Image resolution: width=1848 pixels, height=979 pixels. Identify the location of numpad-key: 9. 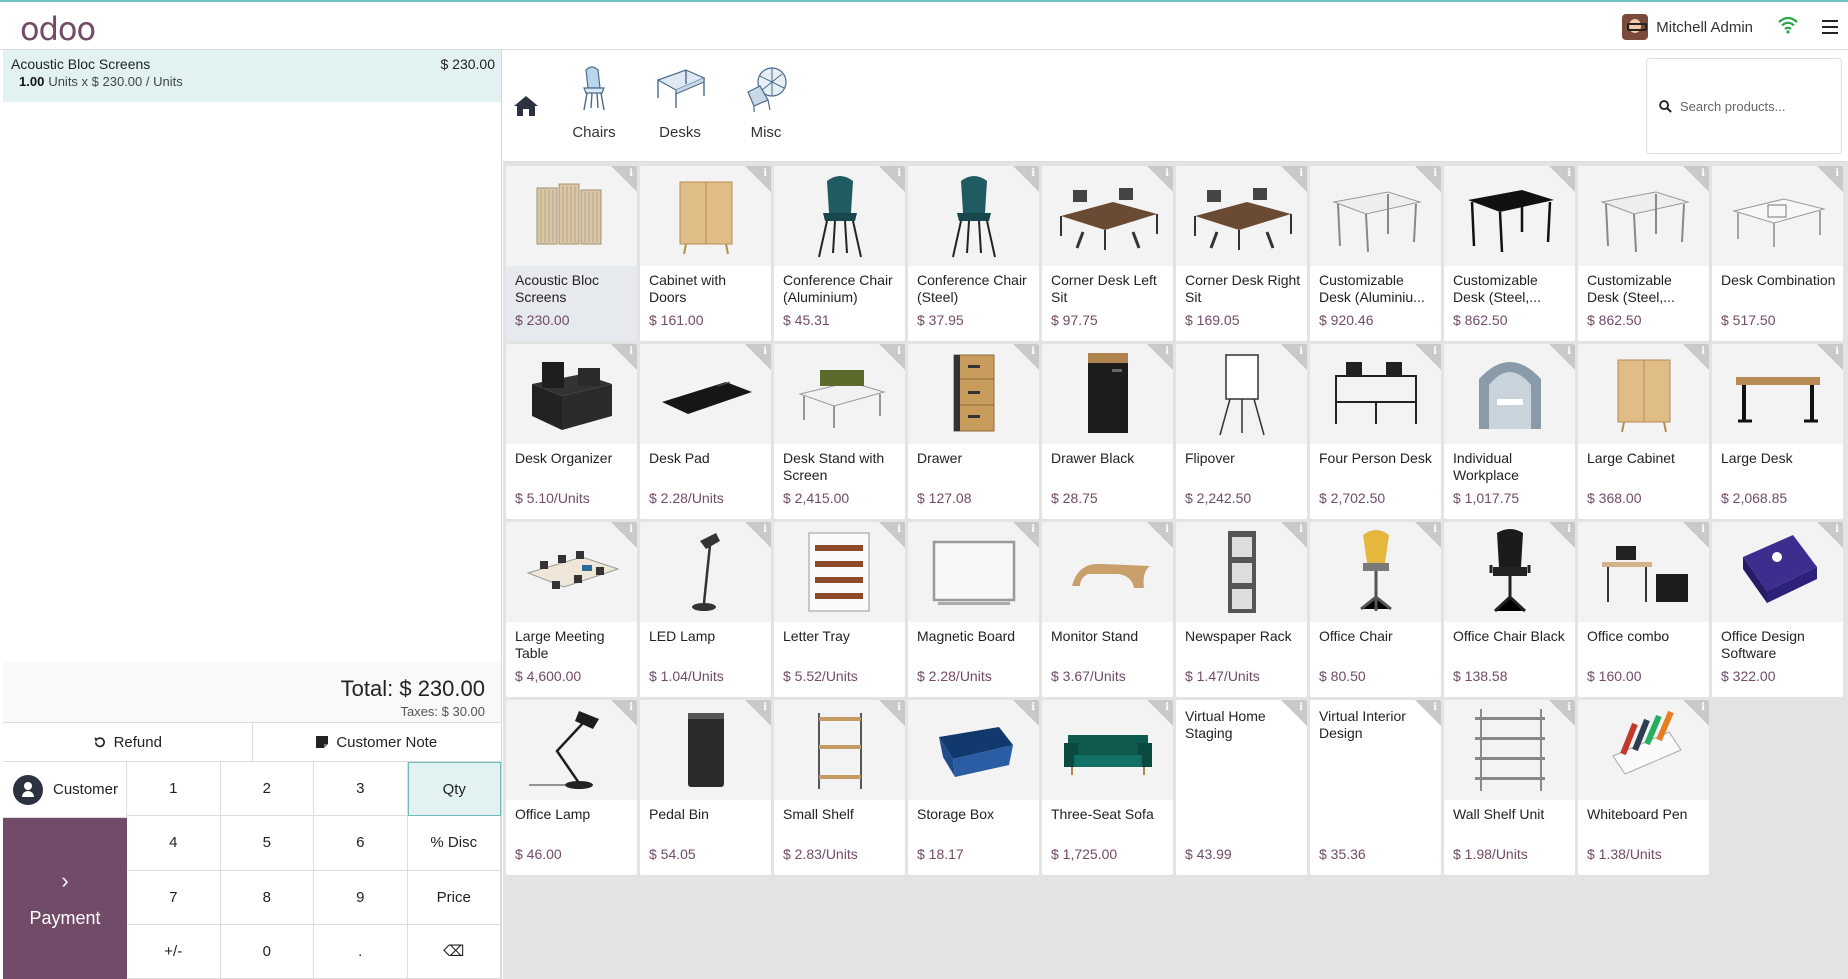
(361, 897).